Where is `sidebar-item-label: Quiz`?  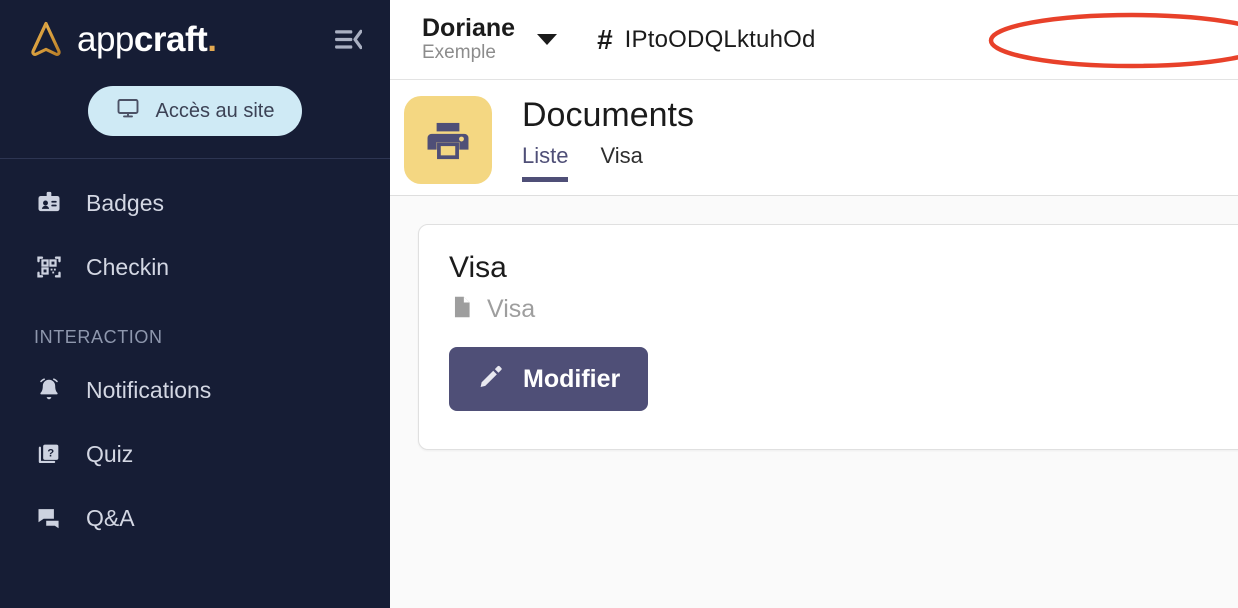
sidebar-item-label: Quiz is located at coordinates (110, 453).